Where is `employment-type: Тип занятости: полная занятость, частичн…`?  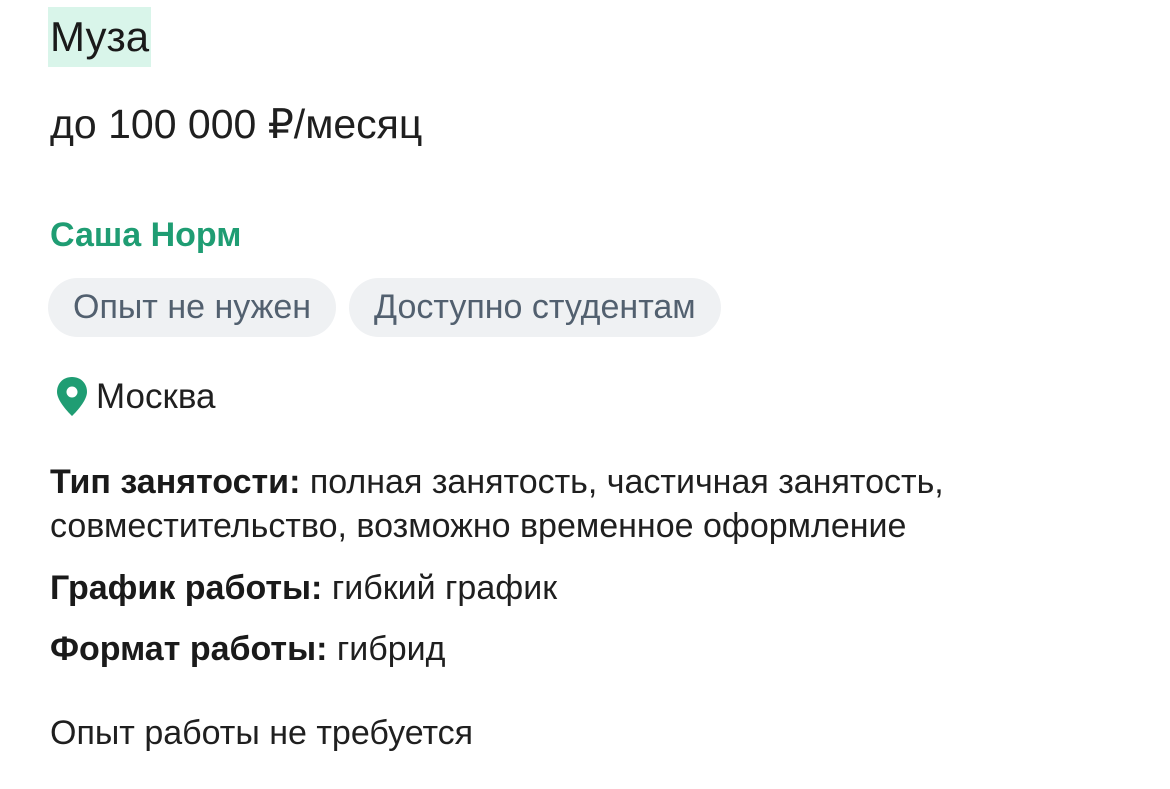 employment-type: Тип занятости: полная занятость, частичн… is located at coordinates (600, 504).